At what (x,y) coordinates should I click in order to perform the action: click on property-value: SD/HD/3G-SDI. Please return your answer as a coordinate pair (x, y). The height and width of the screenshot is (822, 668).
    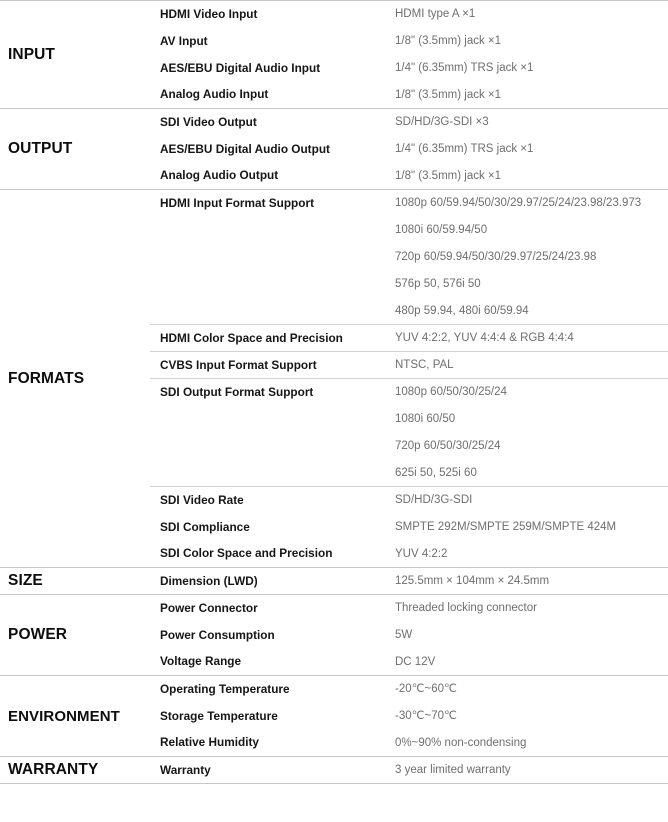
    Looking at the image, I should click on (530, 500).